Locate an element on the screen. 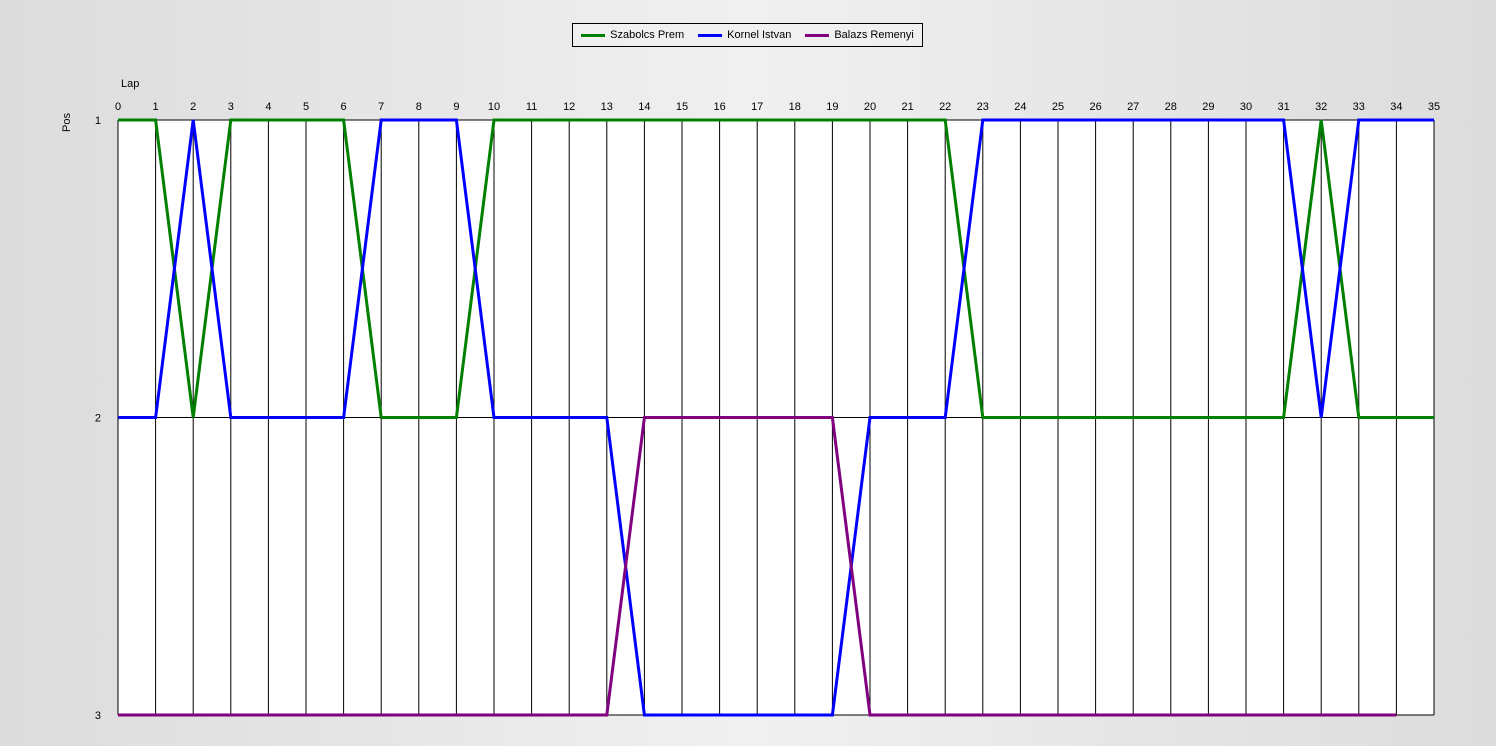  x-tick-label: 30 is located at coordinates (1246, 107).